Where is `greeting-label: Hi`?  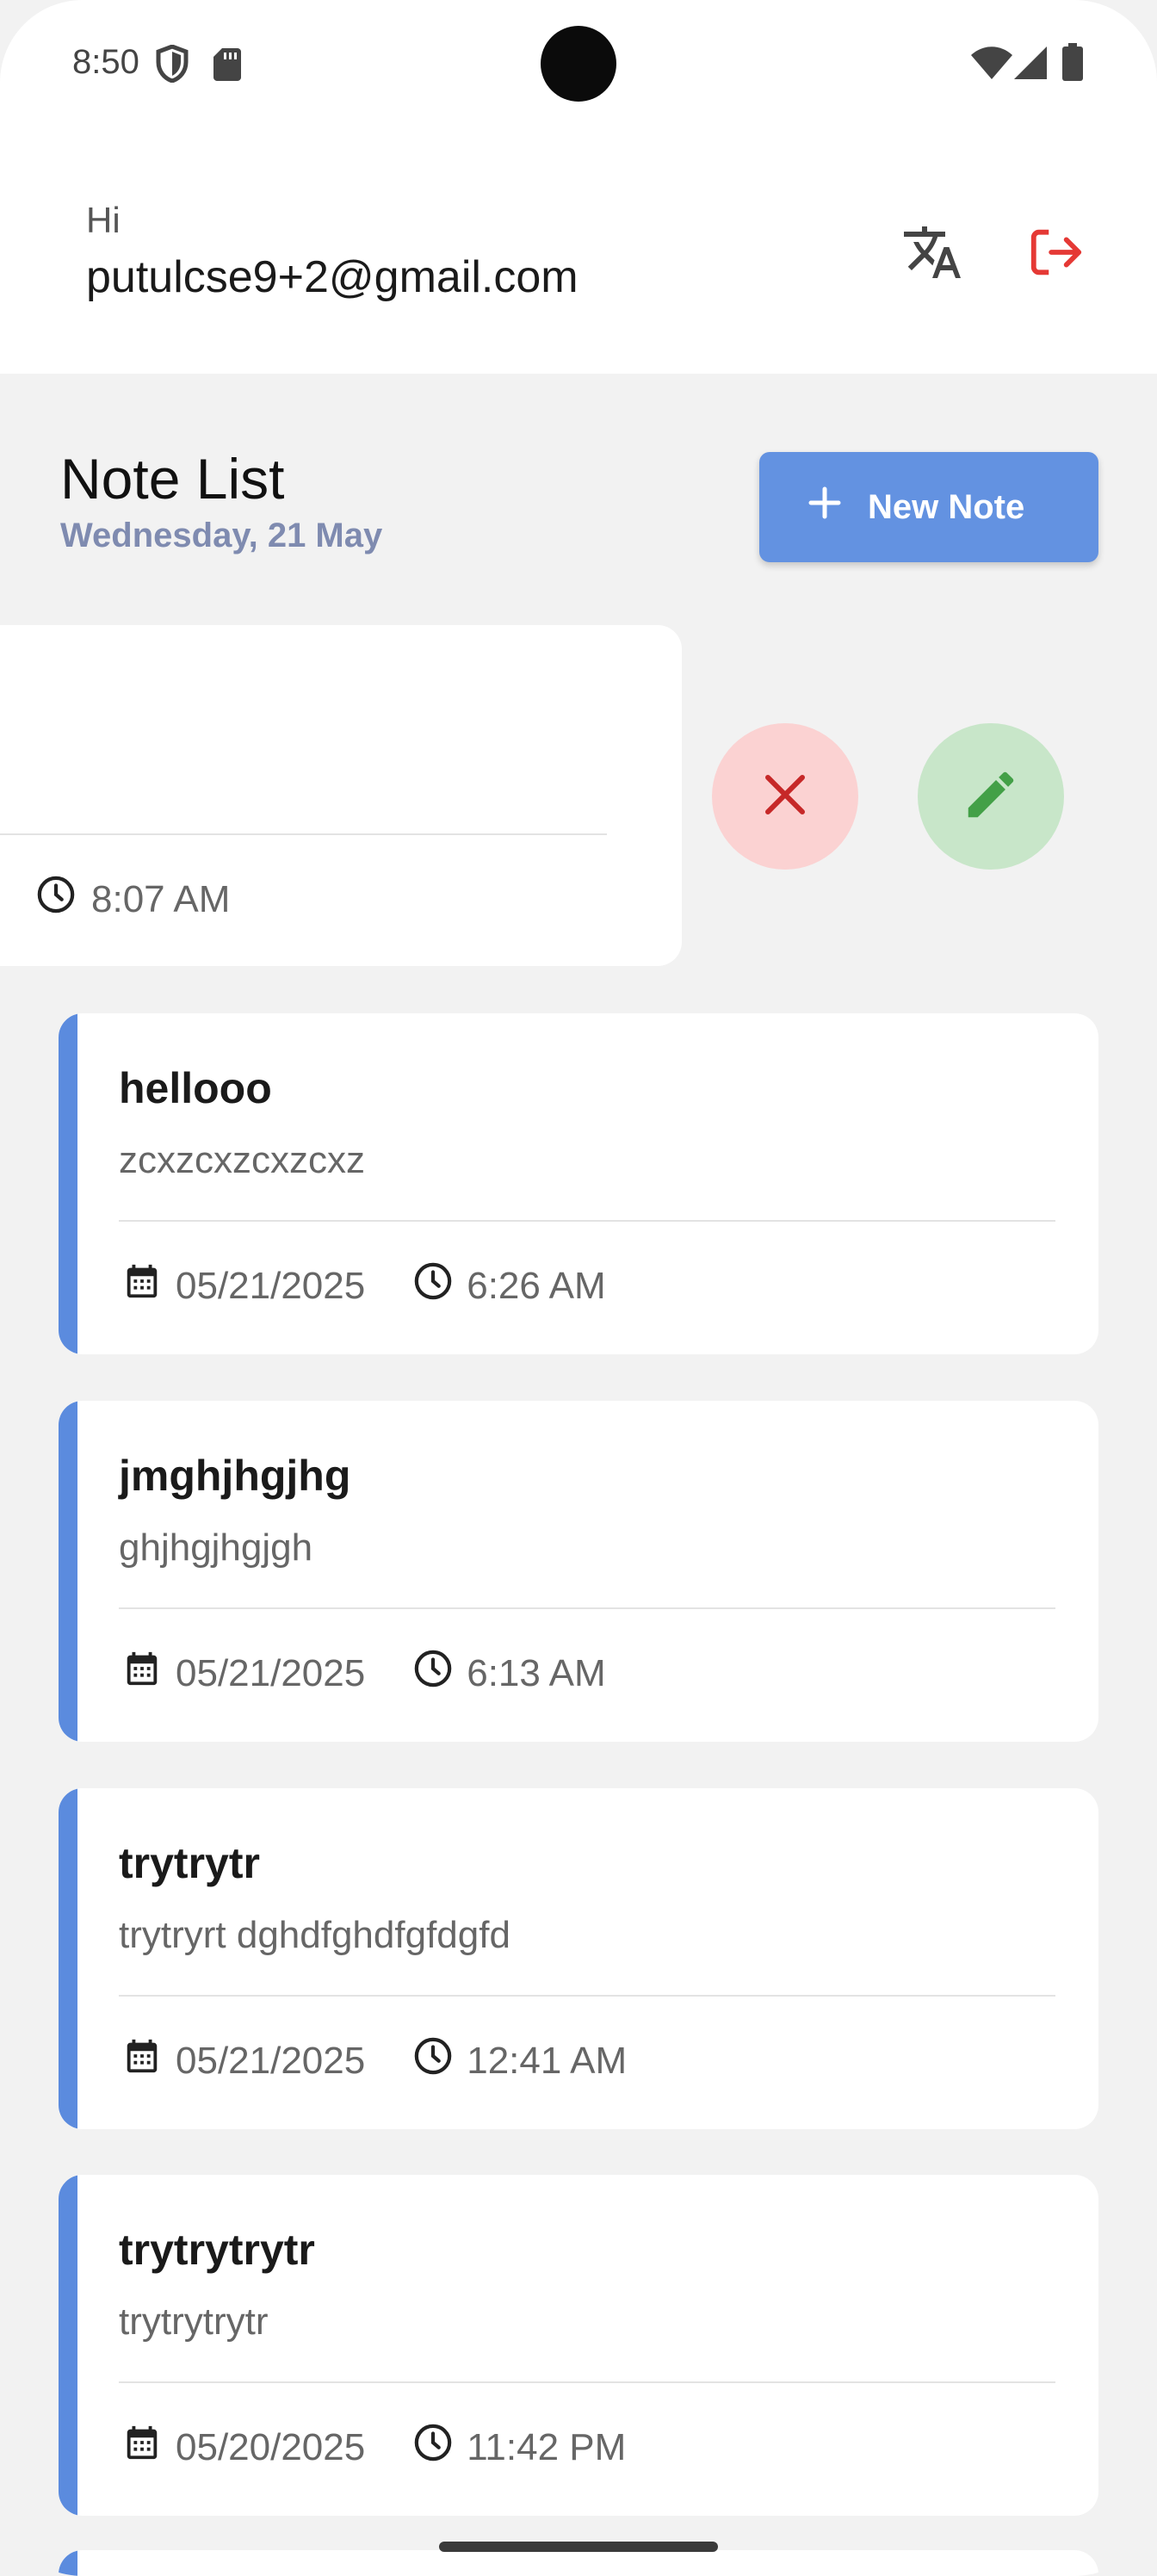 greeting-label: Hi is located at coordinates (104, 220).